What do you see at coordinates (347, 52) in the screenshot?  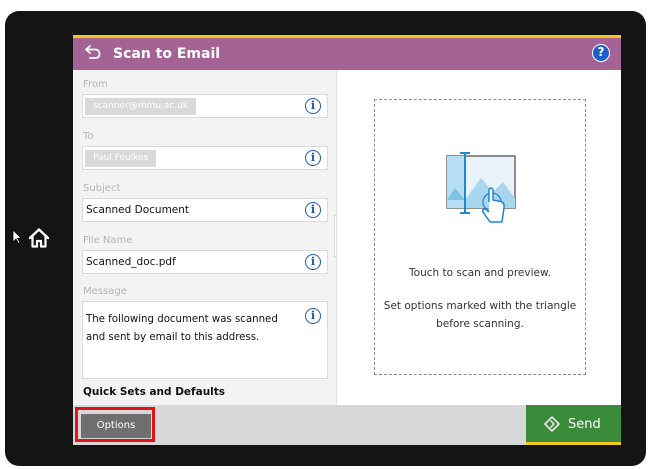 I see `title-bar: Scan to Email ?` at bounding box center [347, 52].